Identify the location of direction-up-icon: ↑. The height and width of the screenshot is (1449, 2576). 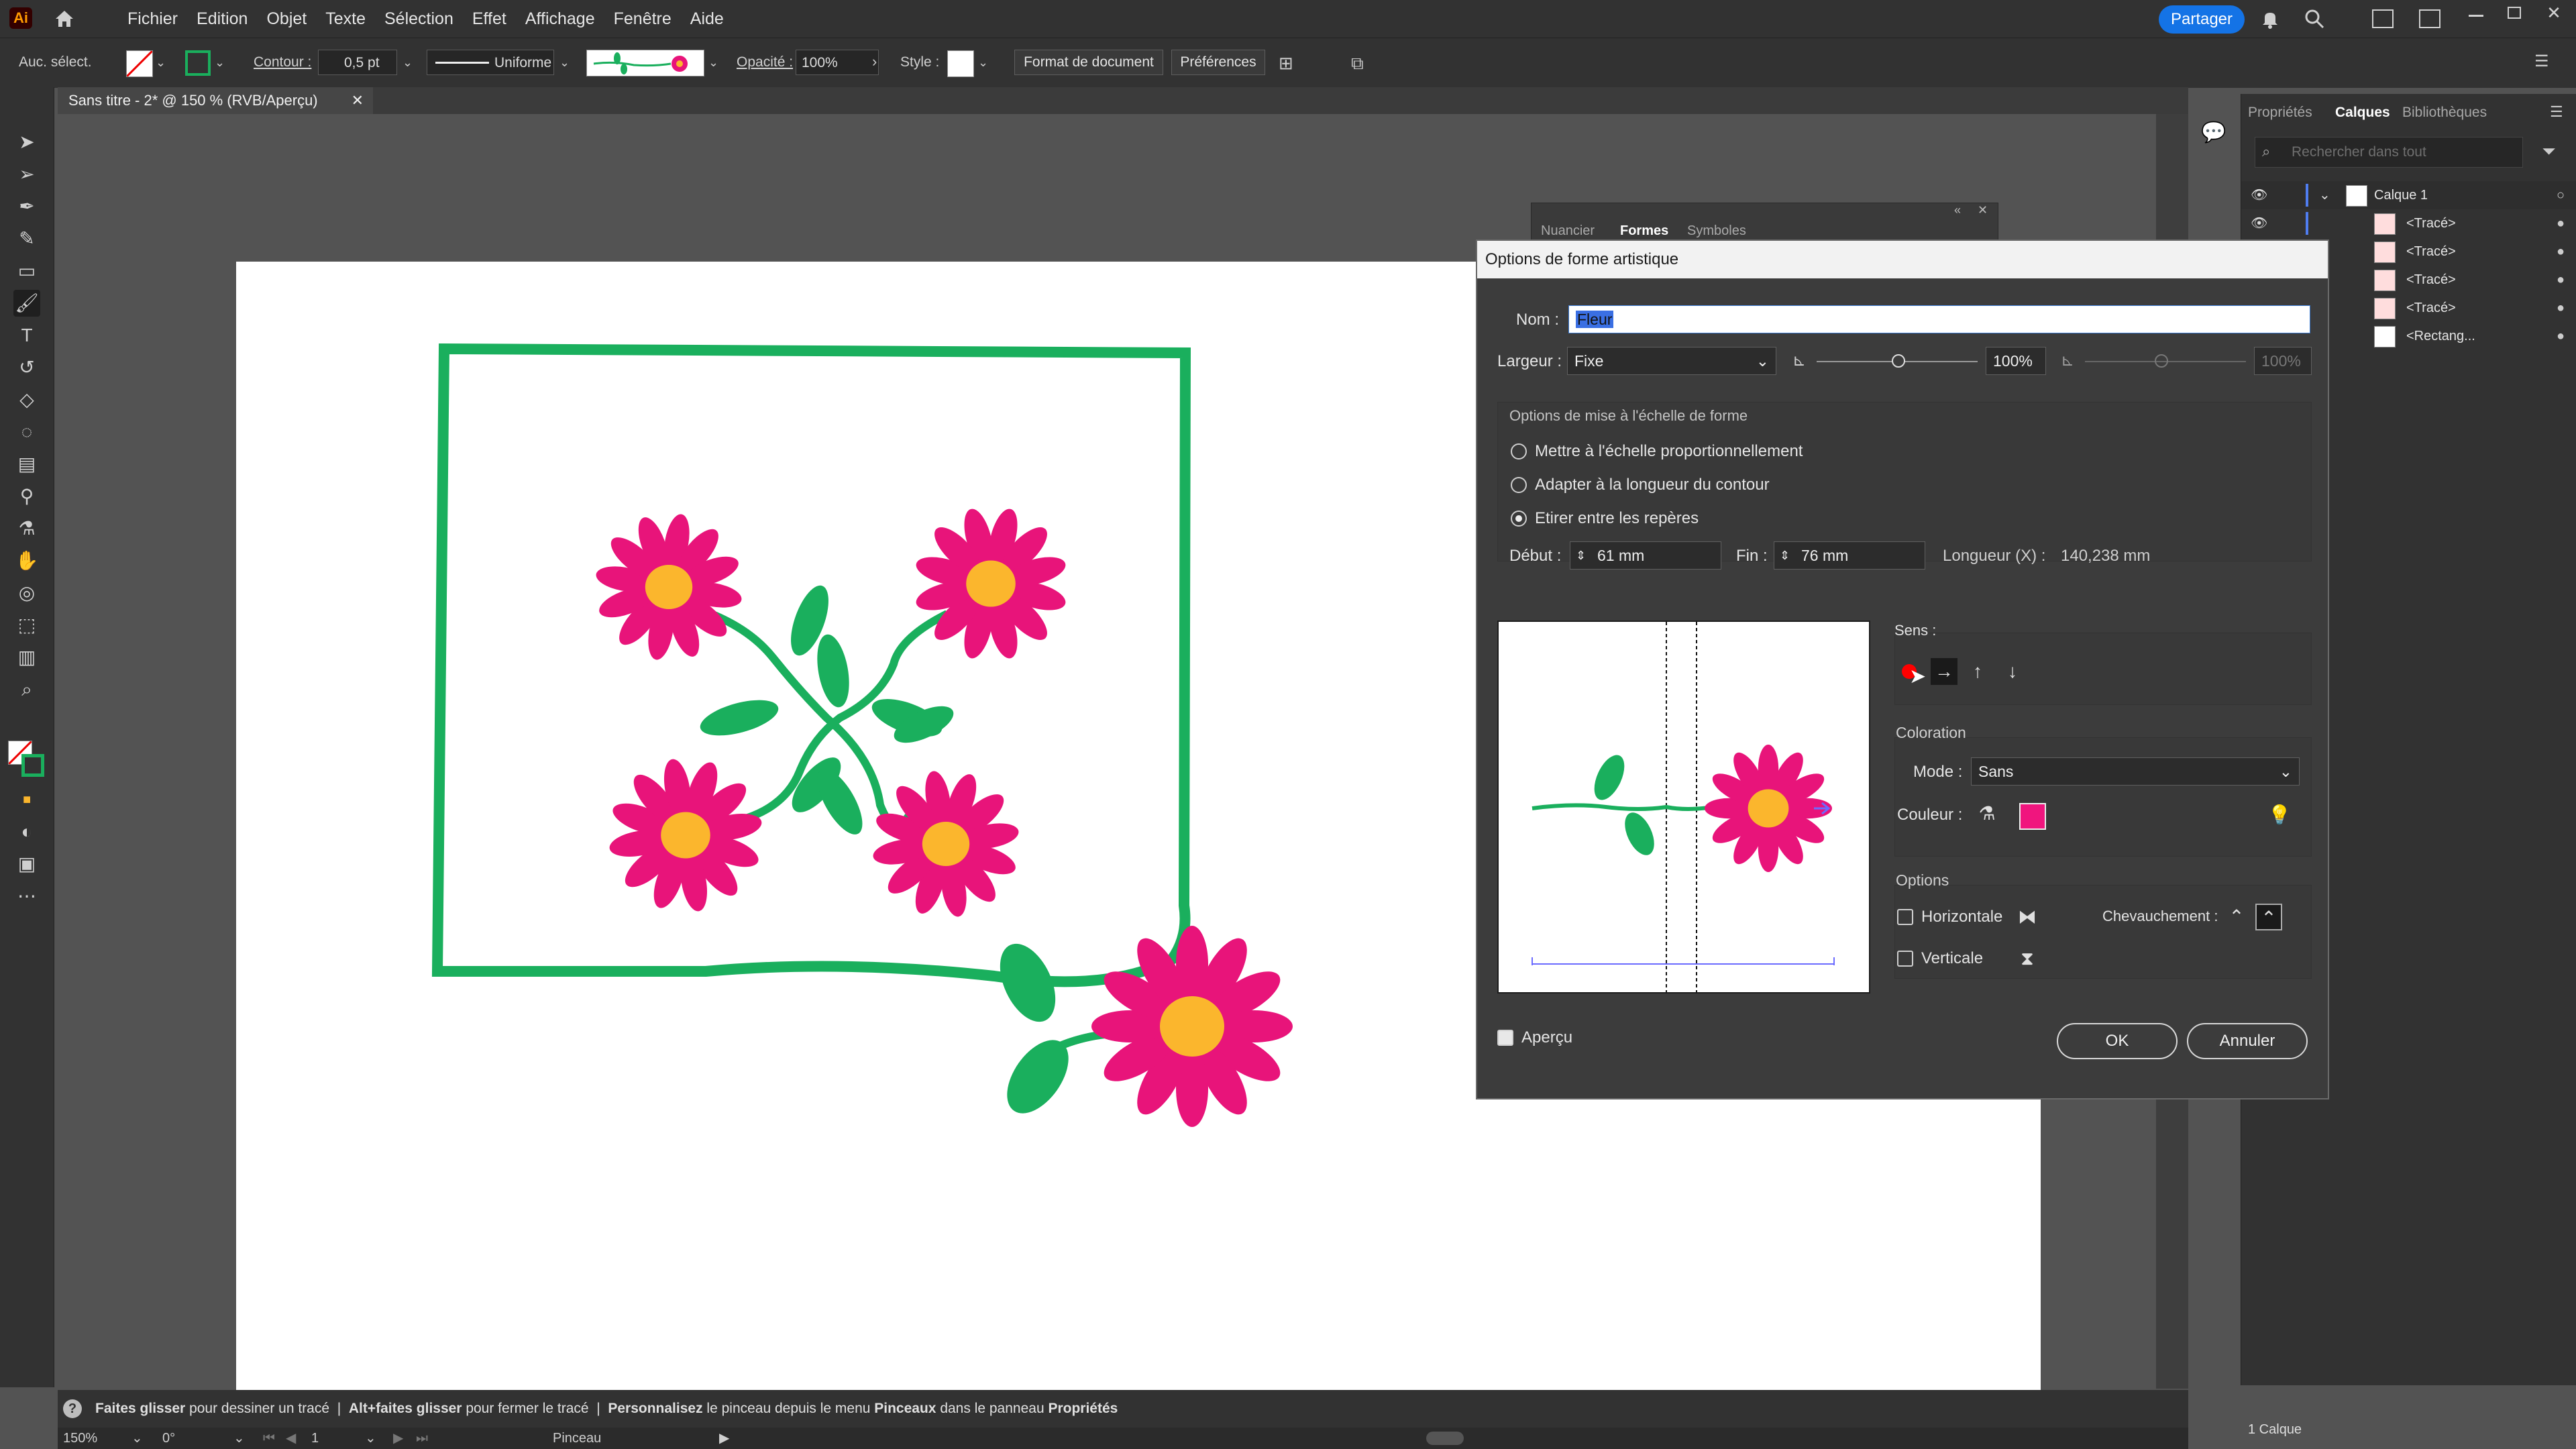
(1977, 671).